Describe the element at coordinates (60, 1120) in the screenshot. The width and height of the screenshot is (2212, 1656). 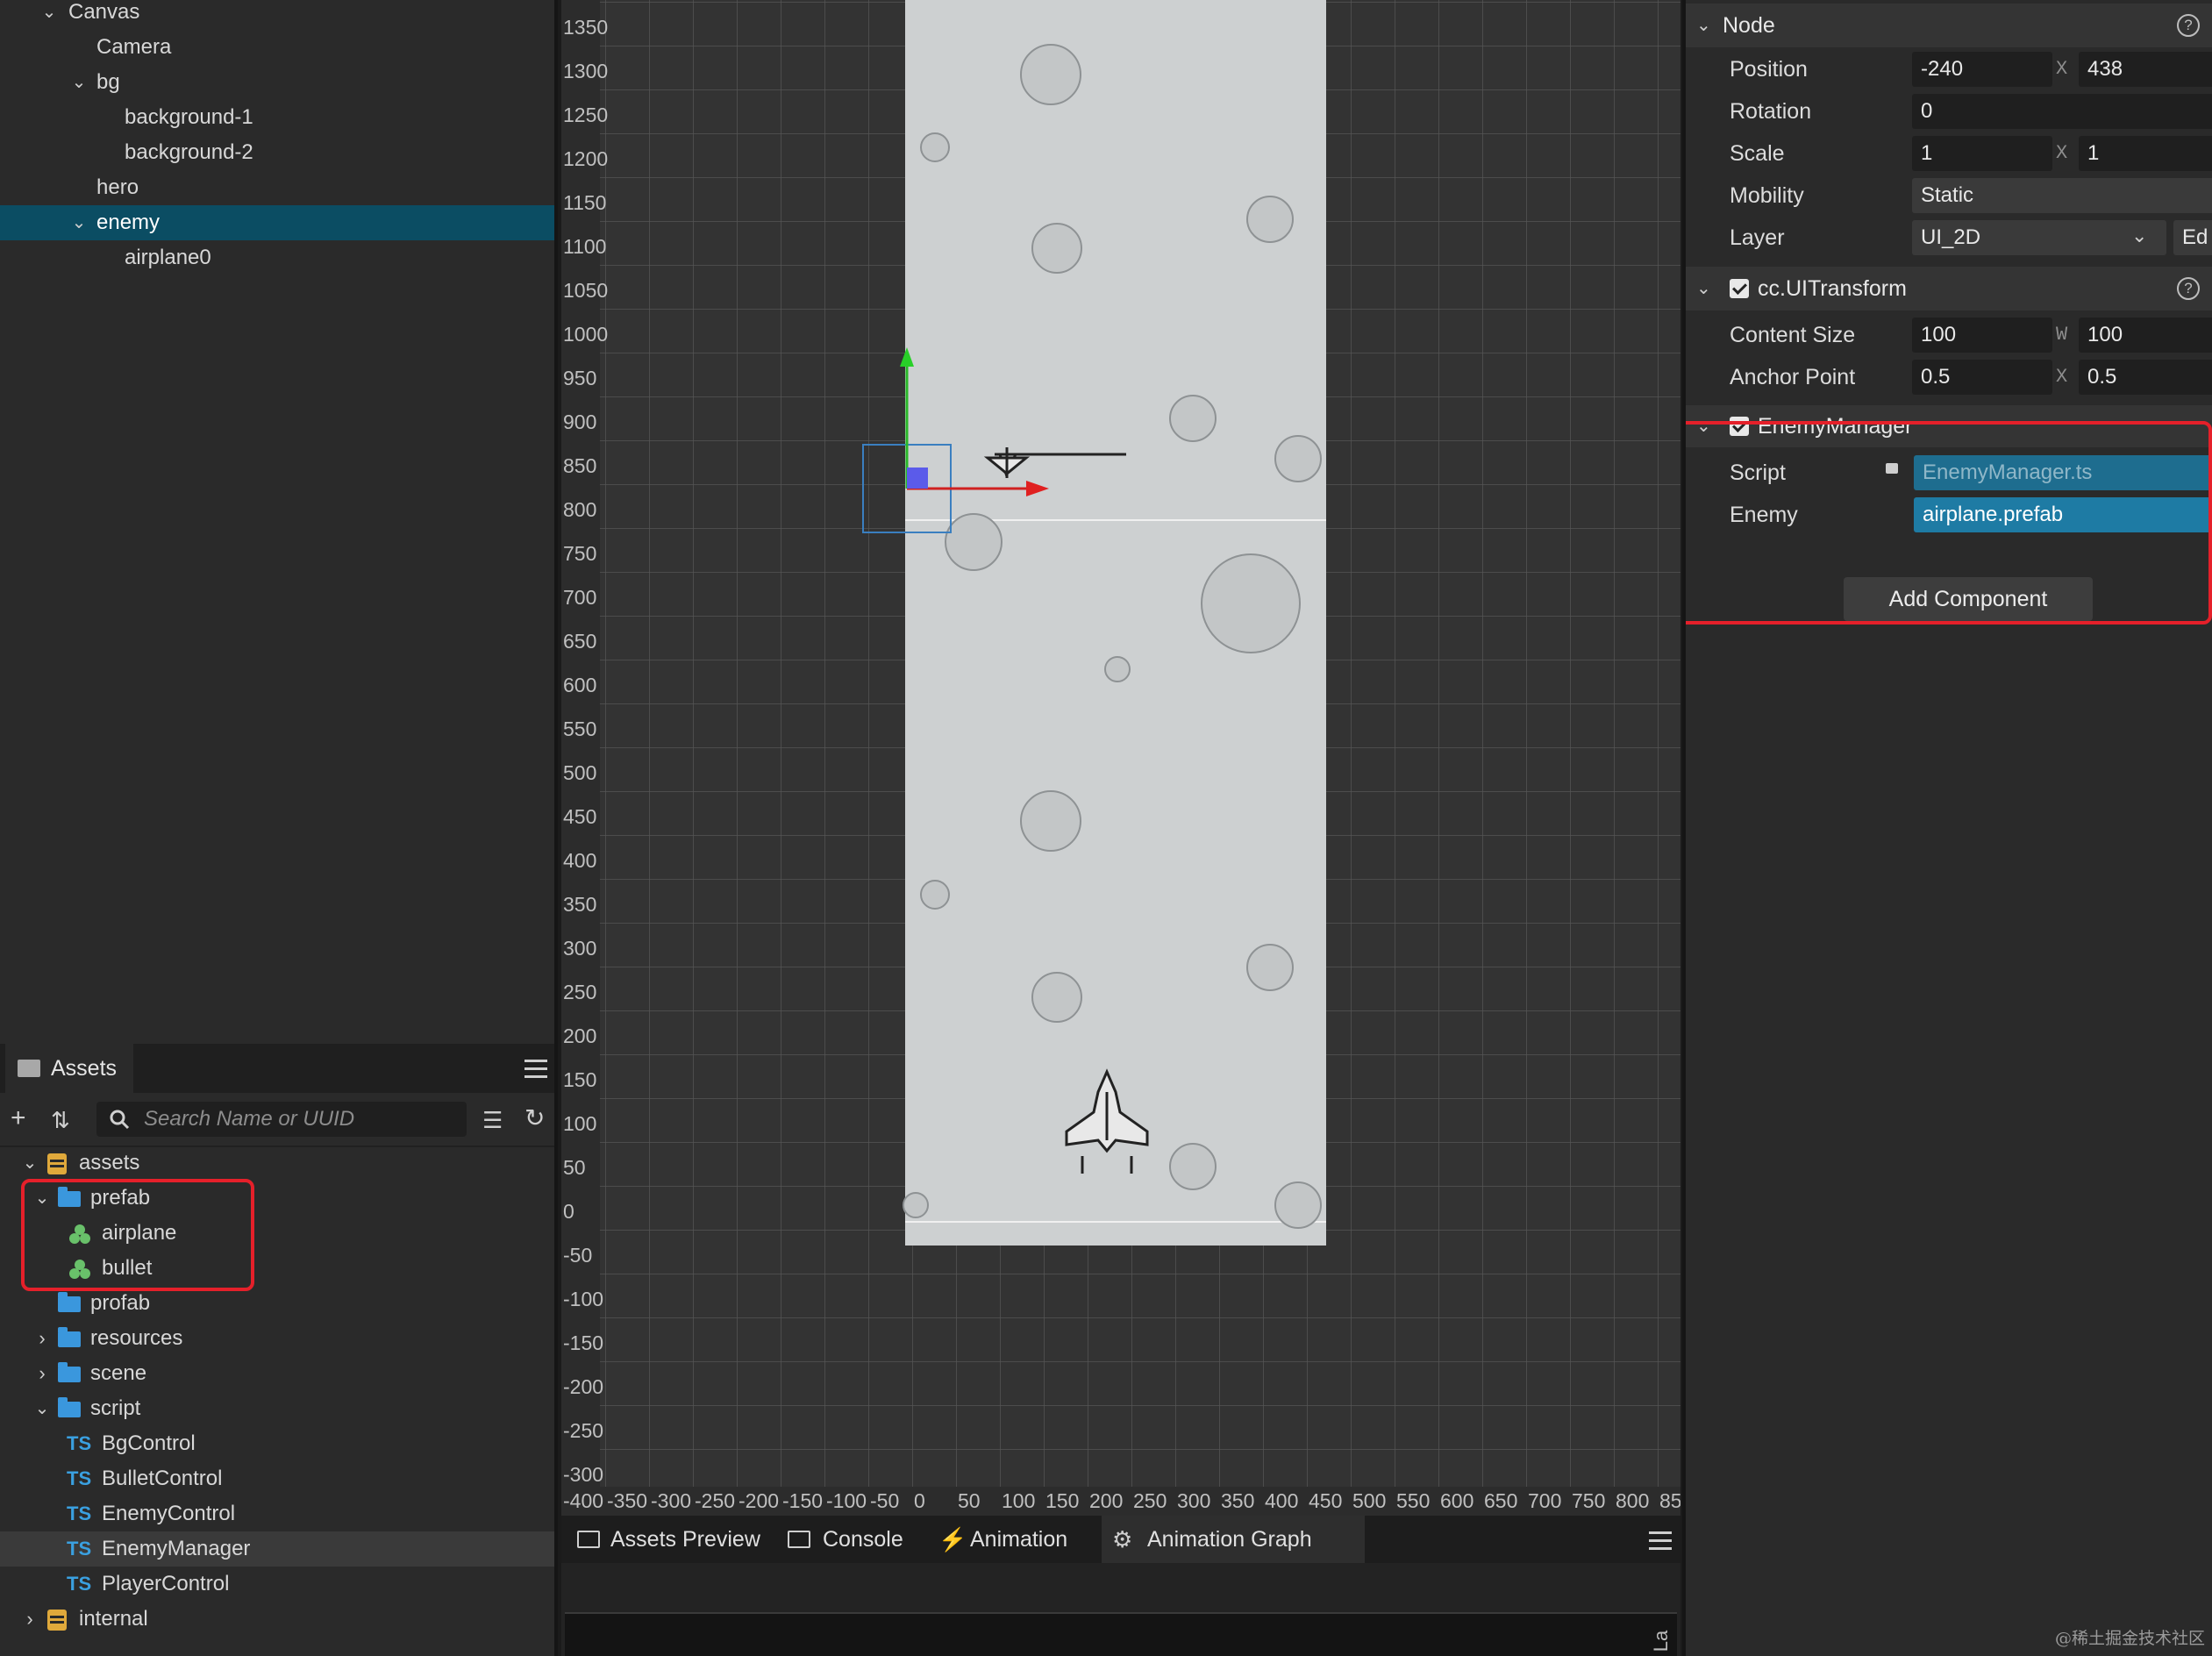
I see `sort-icon: ⇅` at that location.